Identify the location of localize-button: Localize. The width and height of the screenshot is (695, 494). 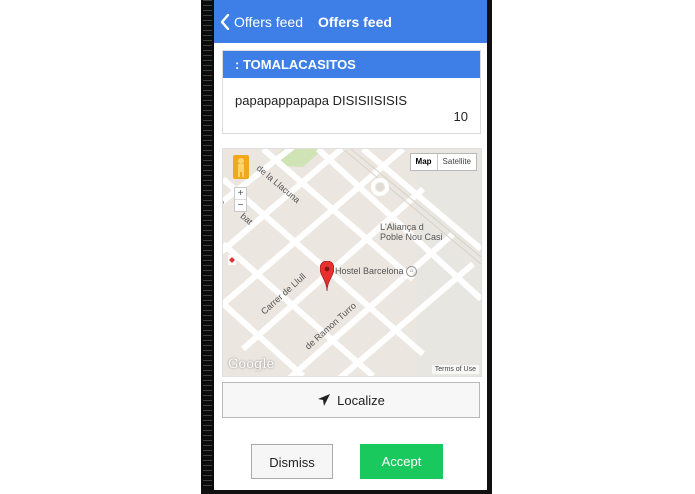
(351, 400).